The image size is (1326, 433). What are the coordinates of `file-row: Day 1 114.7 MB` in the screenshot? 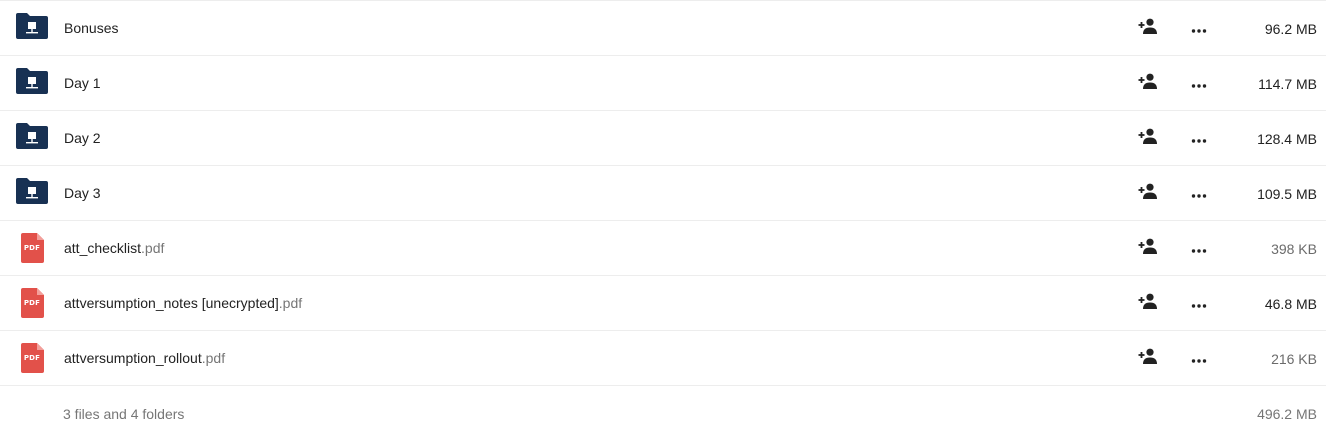 It's located at (663, 83).